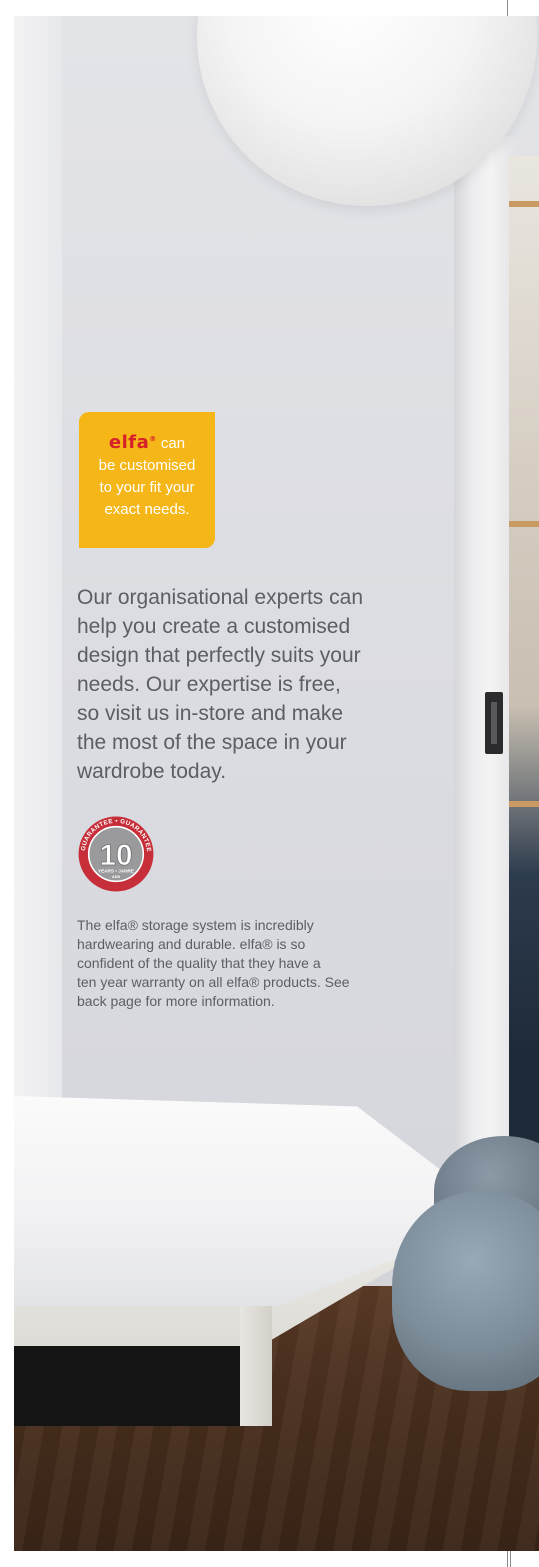 This screenshot has height=1567, width=539. I want to click on intro-line: Our organisational experts can, so click(220, 597).